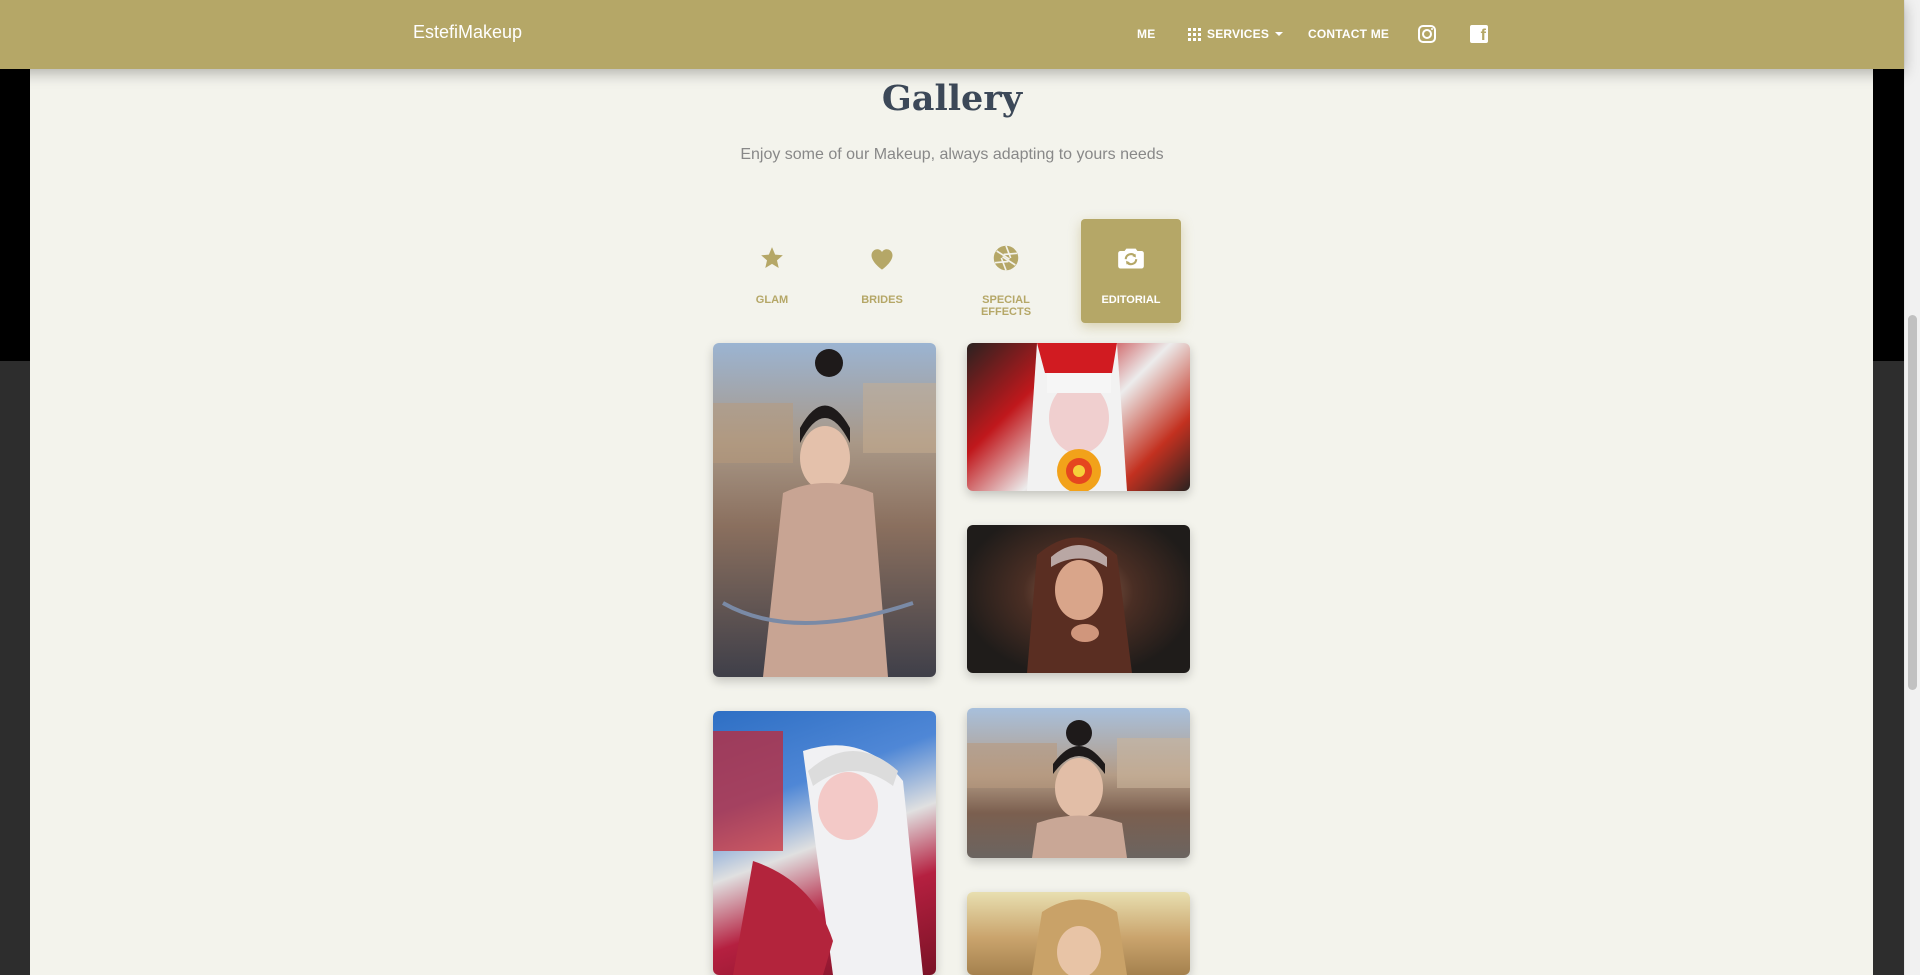  What do you see at coordinates (1912, 502) in the screenshot?
I see `scrollbar-thumb` at bounding box center [1912, 502].